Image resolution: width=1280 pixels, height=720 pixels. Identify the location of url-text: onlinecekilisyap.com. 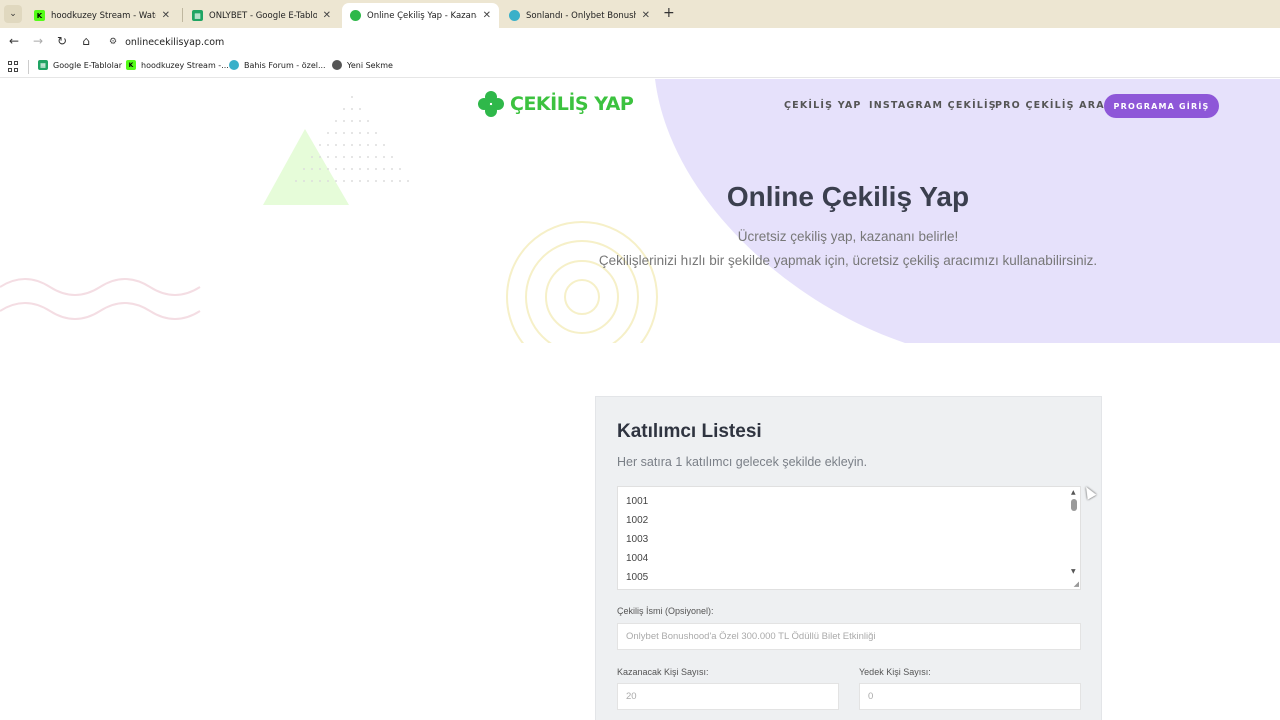
(175, 42).